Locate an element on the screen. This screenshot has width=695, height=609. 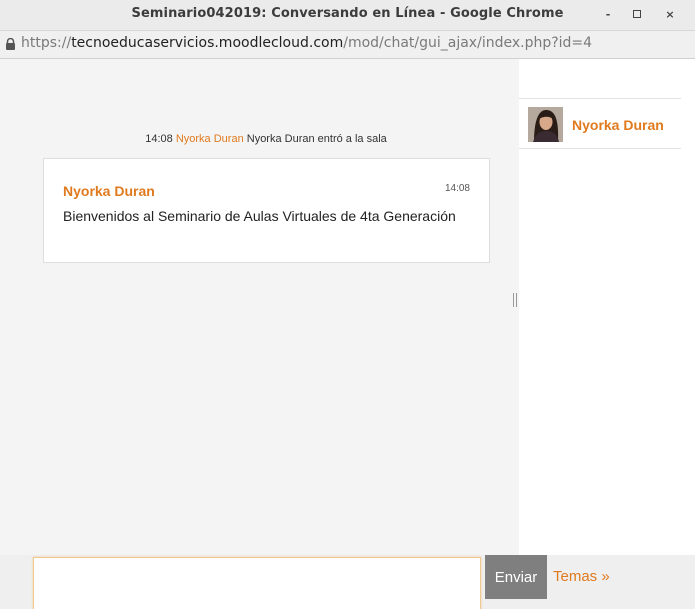
user-list-item: Nyorka Duran is located at coordinates (600, 123).